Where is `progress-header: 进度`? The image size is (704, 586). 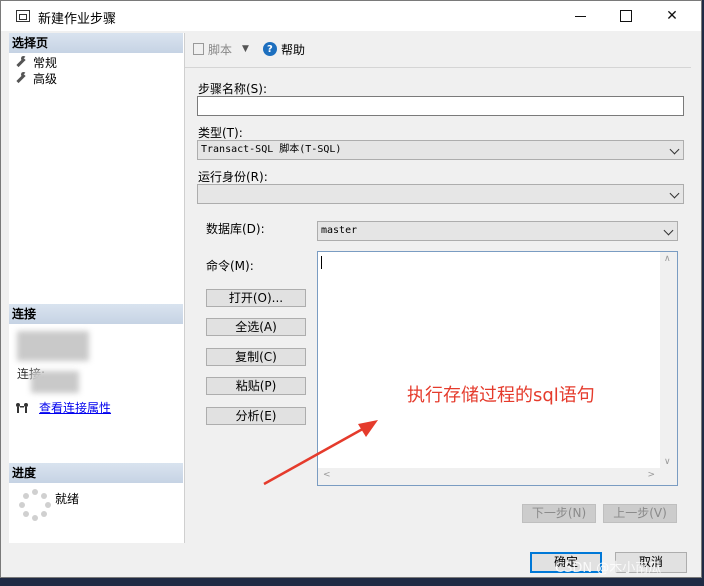
progress-header: 进度 is located at coordinates (96, 473).